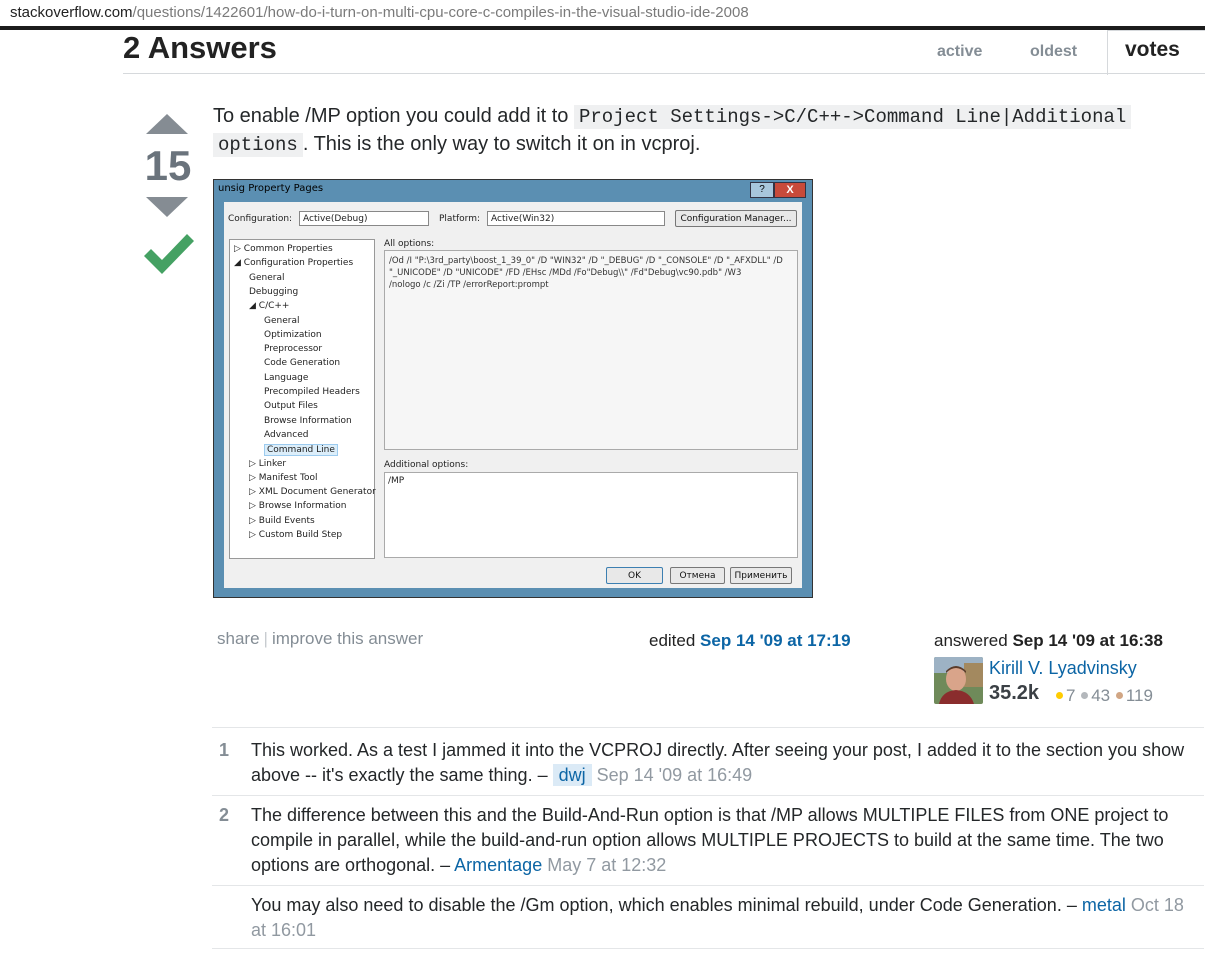 This screenshot has height=957, width=1205. Describe the element at coordinates (708, 727) in the screenshot. I see `comments-top-divider` at that location.